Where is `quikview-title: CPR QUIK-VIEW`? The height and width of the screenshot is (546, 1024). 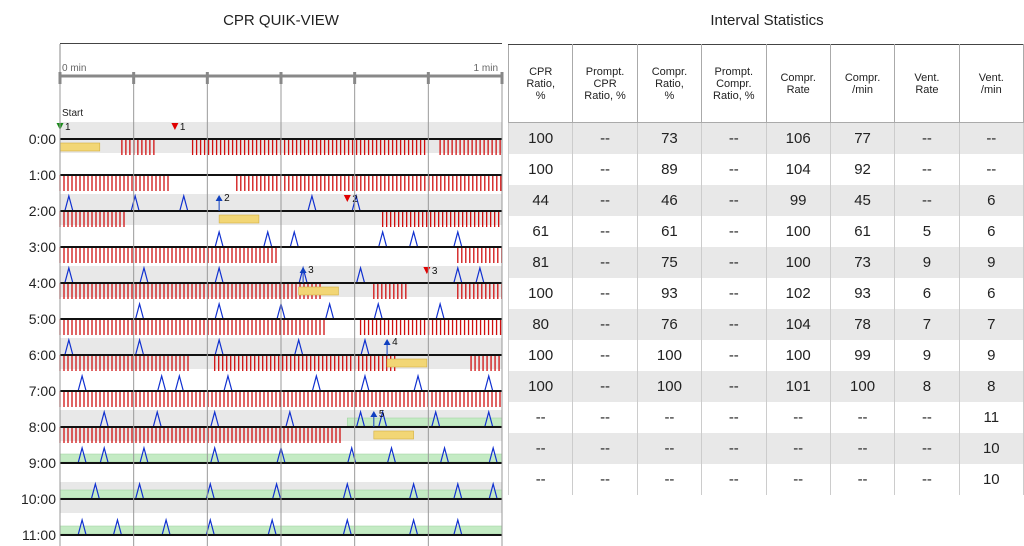 quikview-title: CPR QUIK-VIEW is located at coordinates (281, 20).